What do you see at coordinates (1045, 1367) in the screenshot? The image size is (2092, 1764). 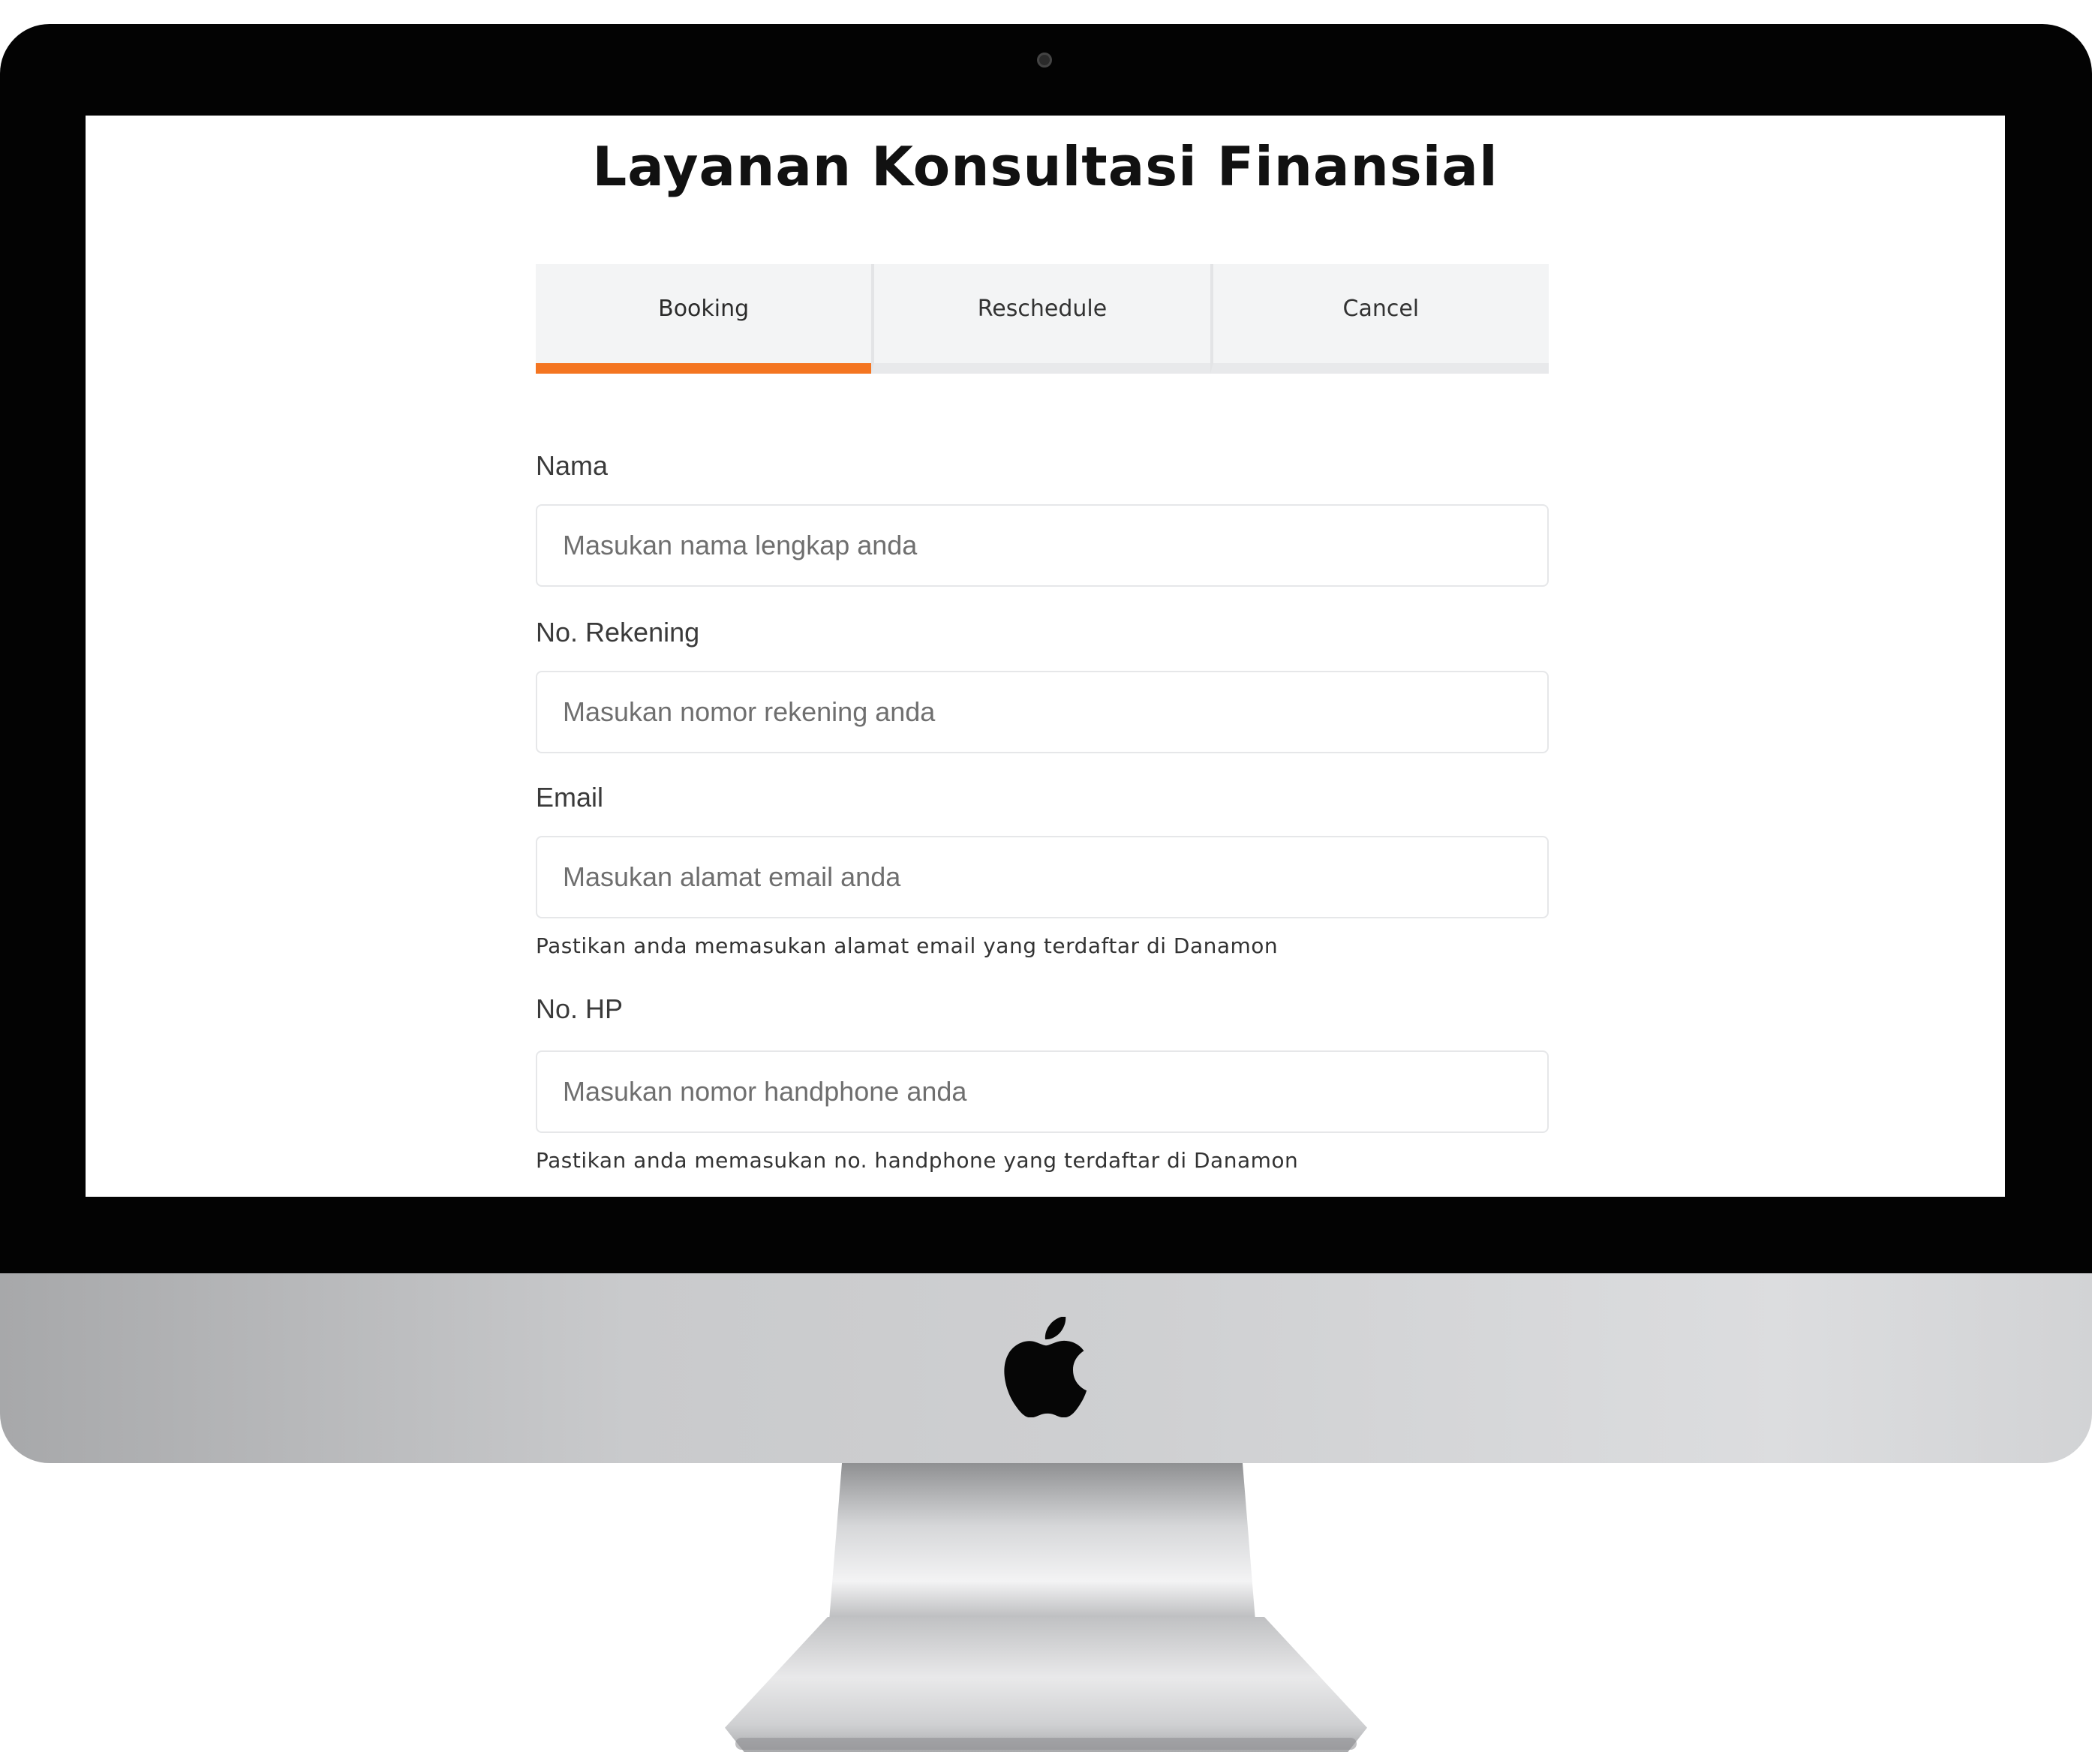 I see `apple-logo-icon` at bounding box center [1045, 1367].